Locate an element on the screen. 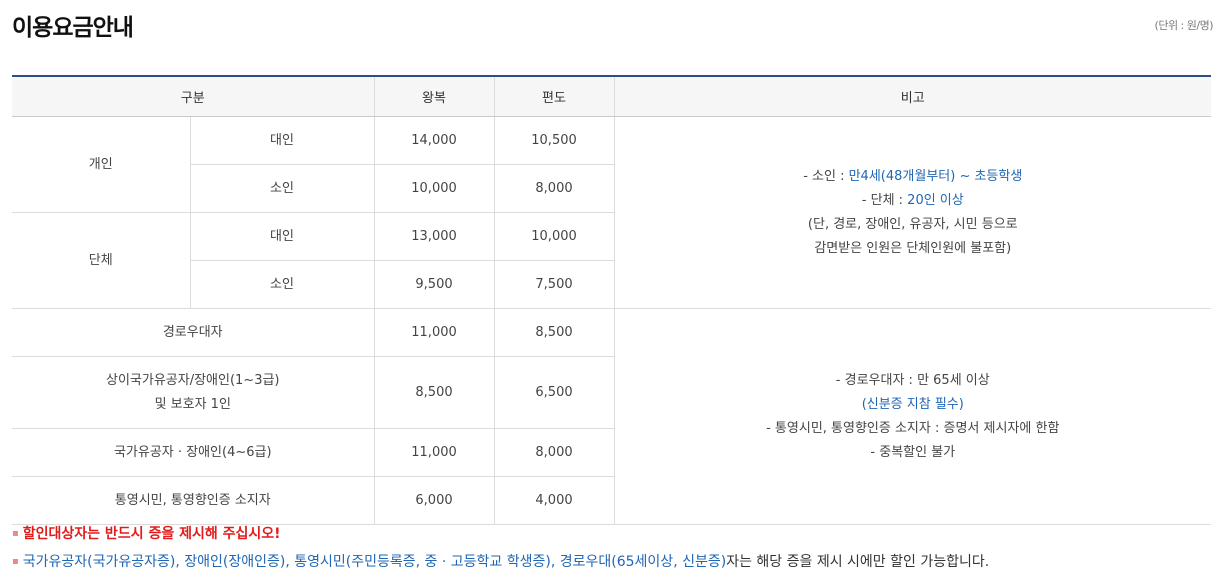  remark-senior: - 경로우대자 : 만 65세 이상 is located at coordinates (912, 380).